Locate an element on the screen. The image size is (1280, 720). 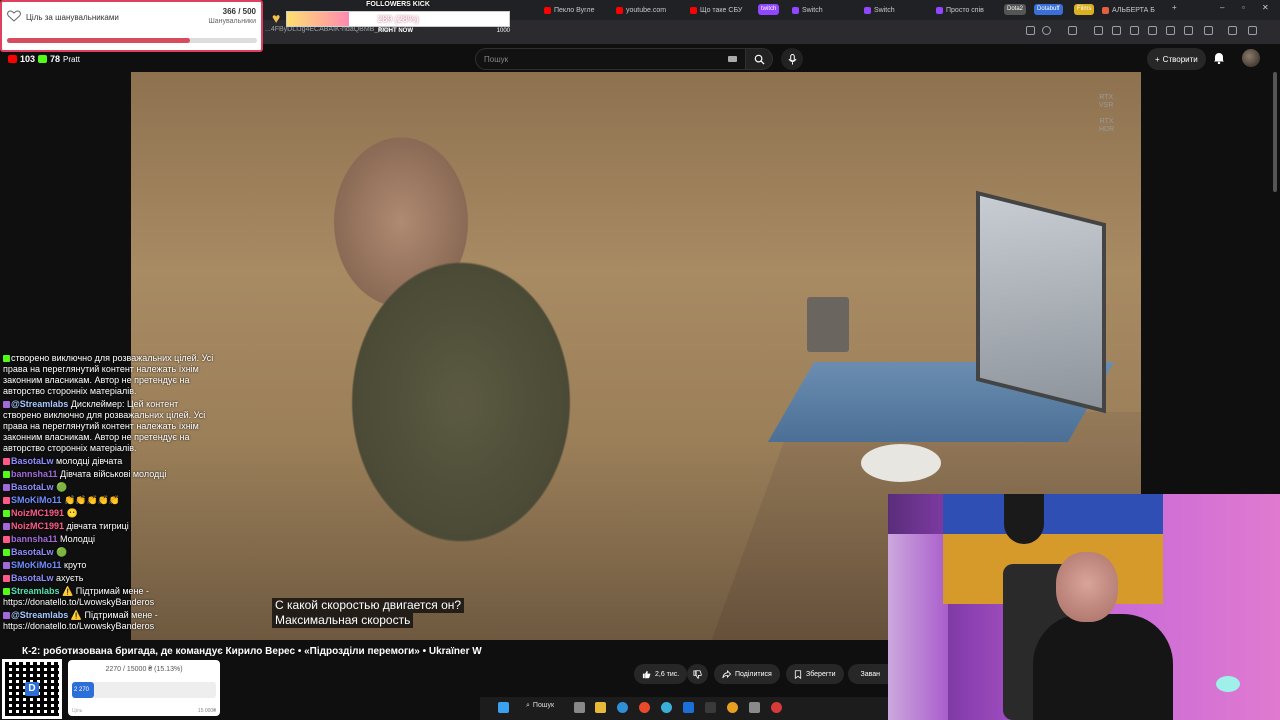
thumbs-down-icon is located at coordinates (697, 674).